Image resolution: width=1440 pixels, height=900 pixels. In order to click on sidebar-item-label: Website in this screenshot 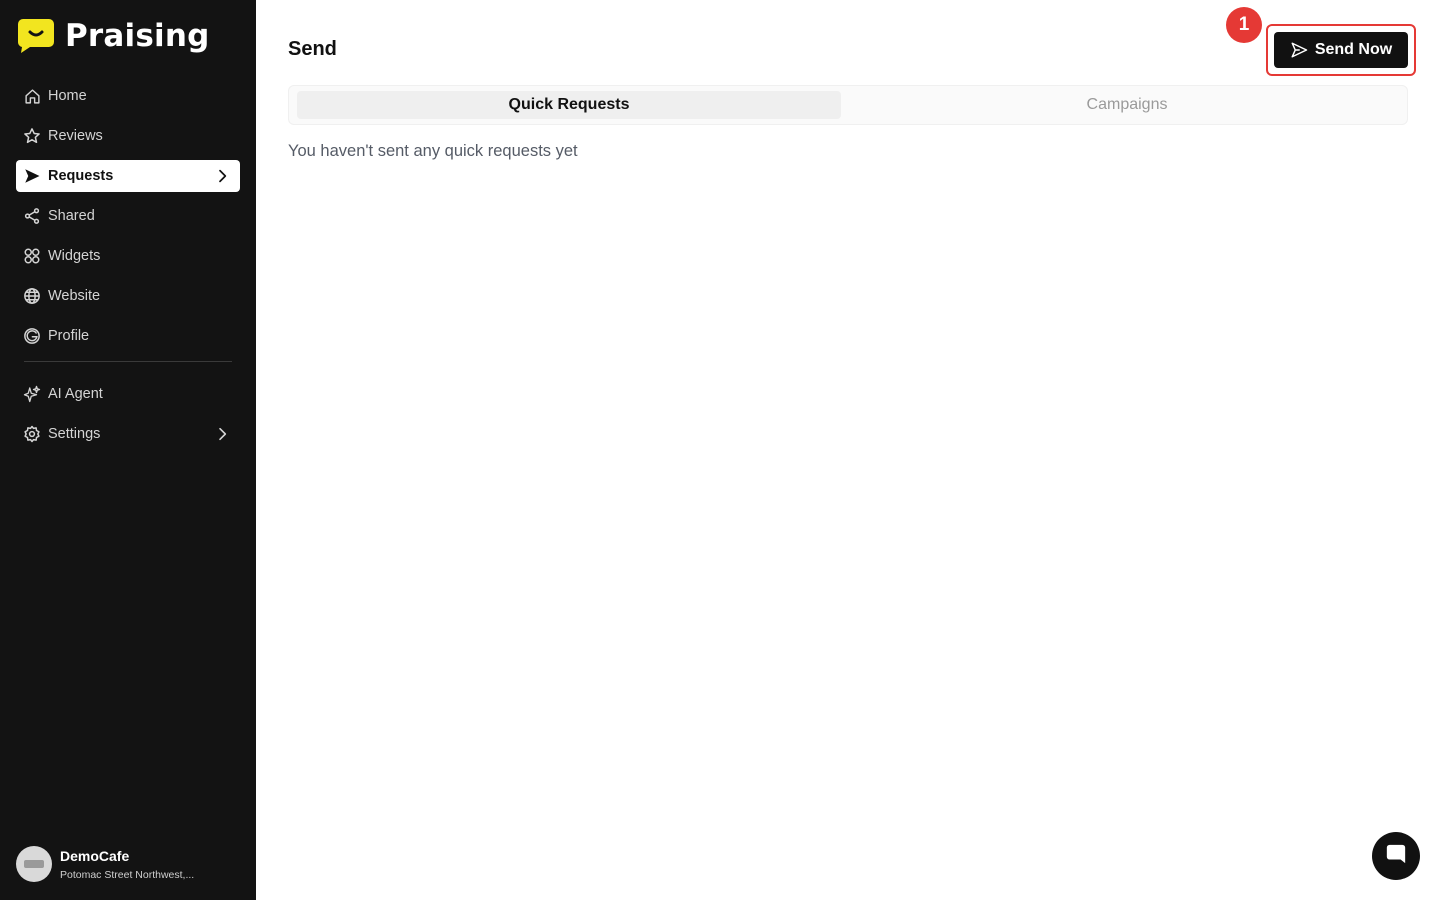, I will do `click(74, 296)`.